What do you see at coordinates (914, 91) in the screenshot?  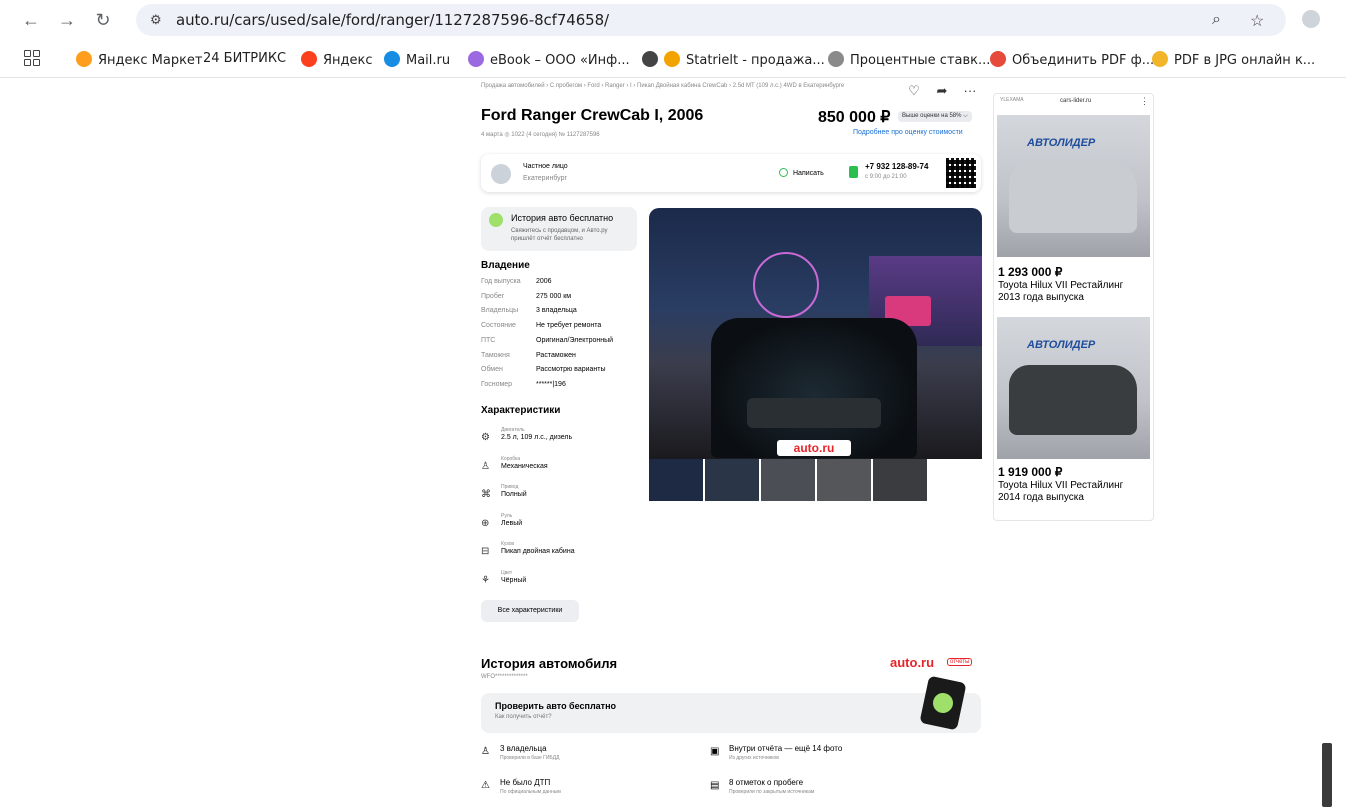 I see `favorite-heart-icon: ♡` at bounding box center [914, 91].